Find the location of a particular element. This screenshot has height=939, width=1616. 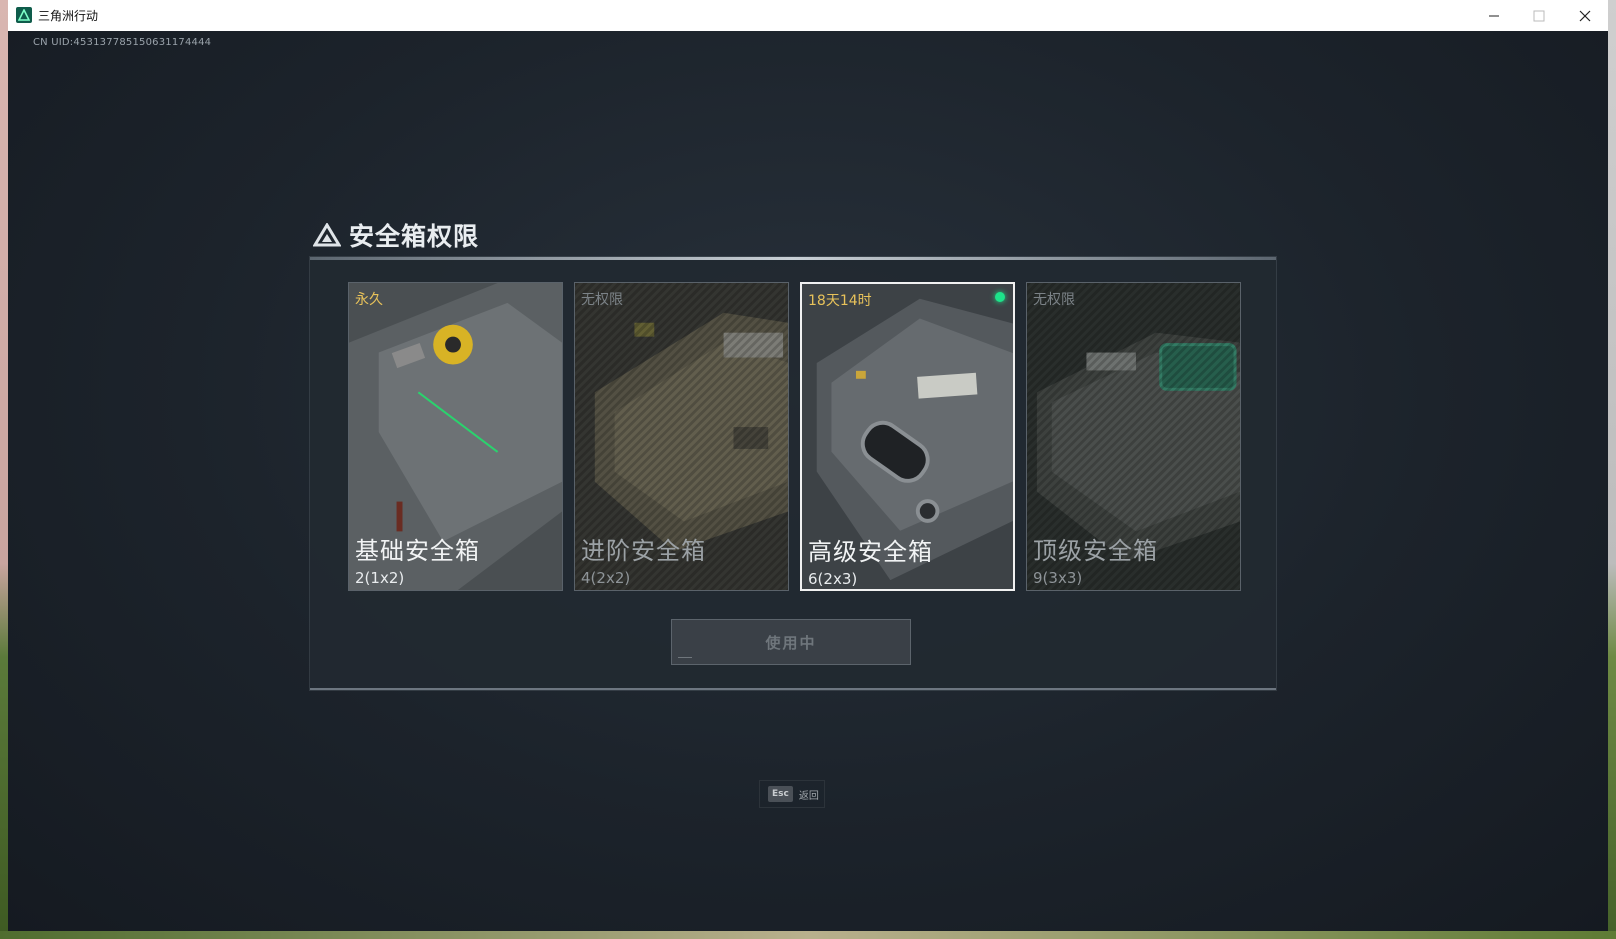

desktop-edge-left is located at coordinates (4, 469).